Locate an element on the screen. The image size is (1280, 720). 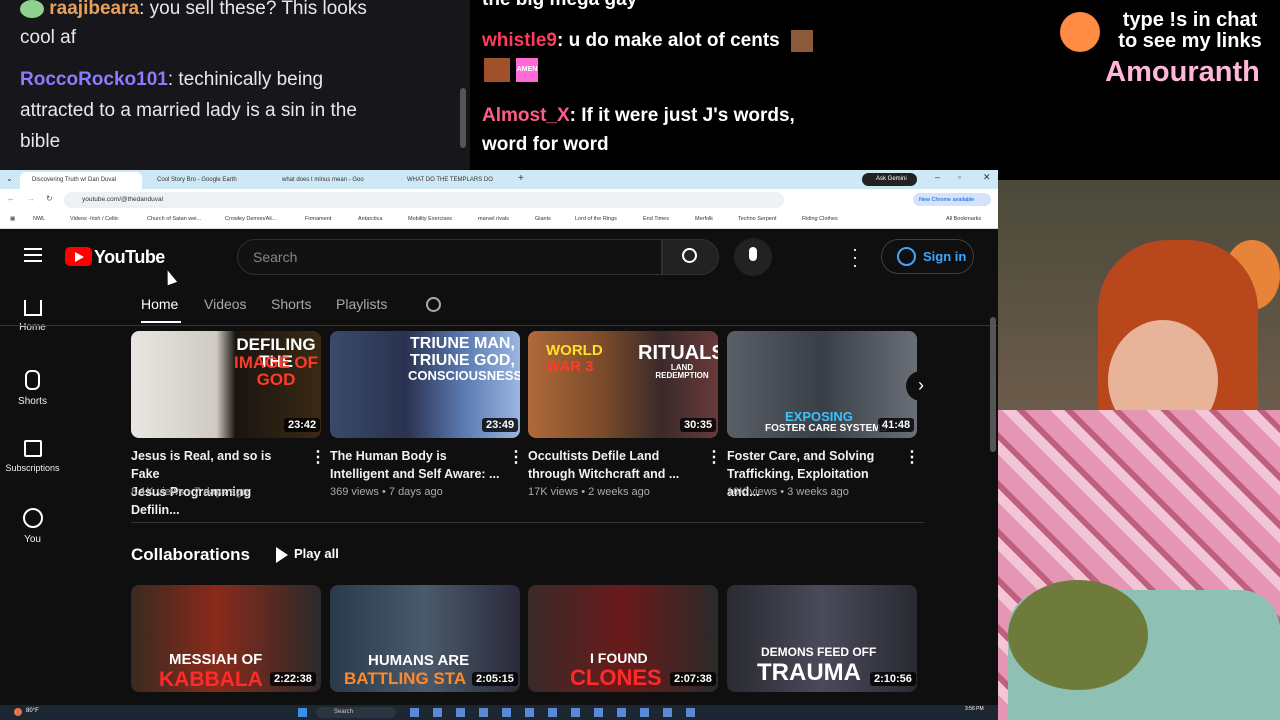
sidebar-item-home: Home is located at coordinates (32, 316).